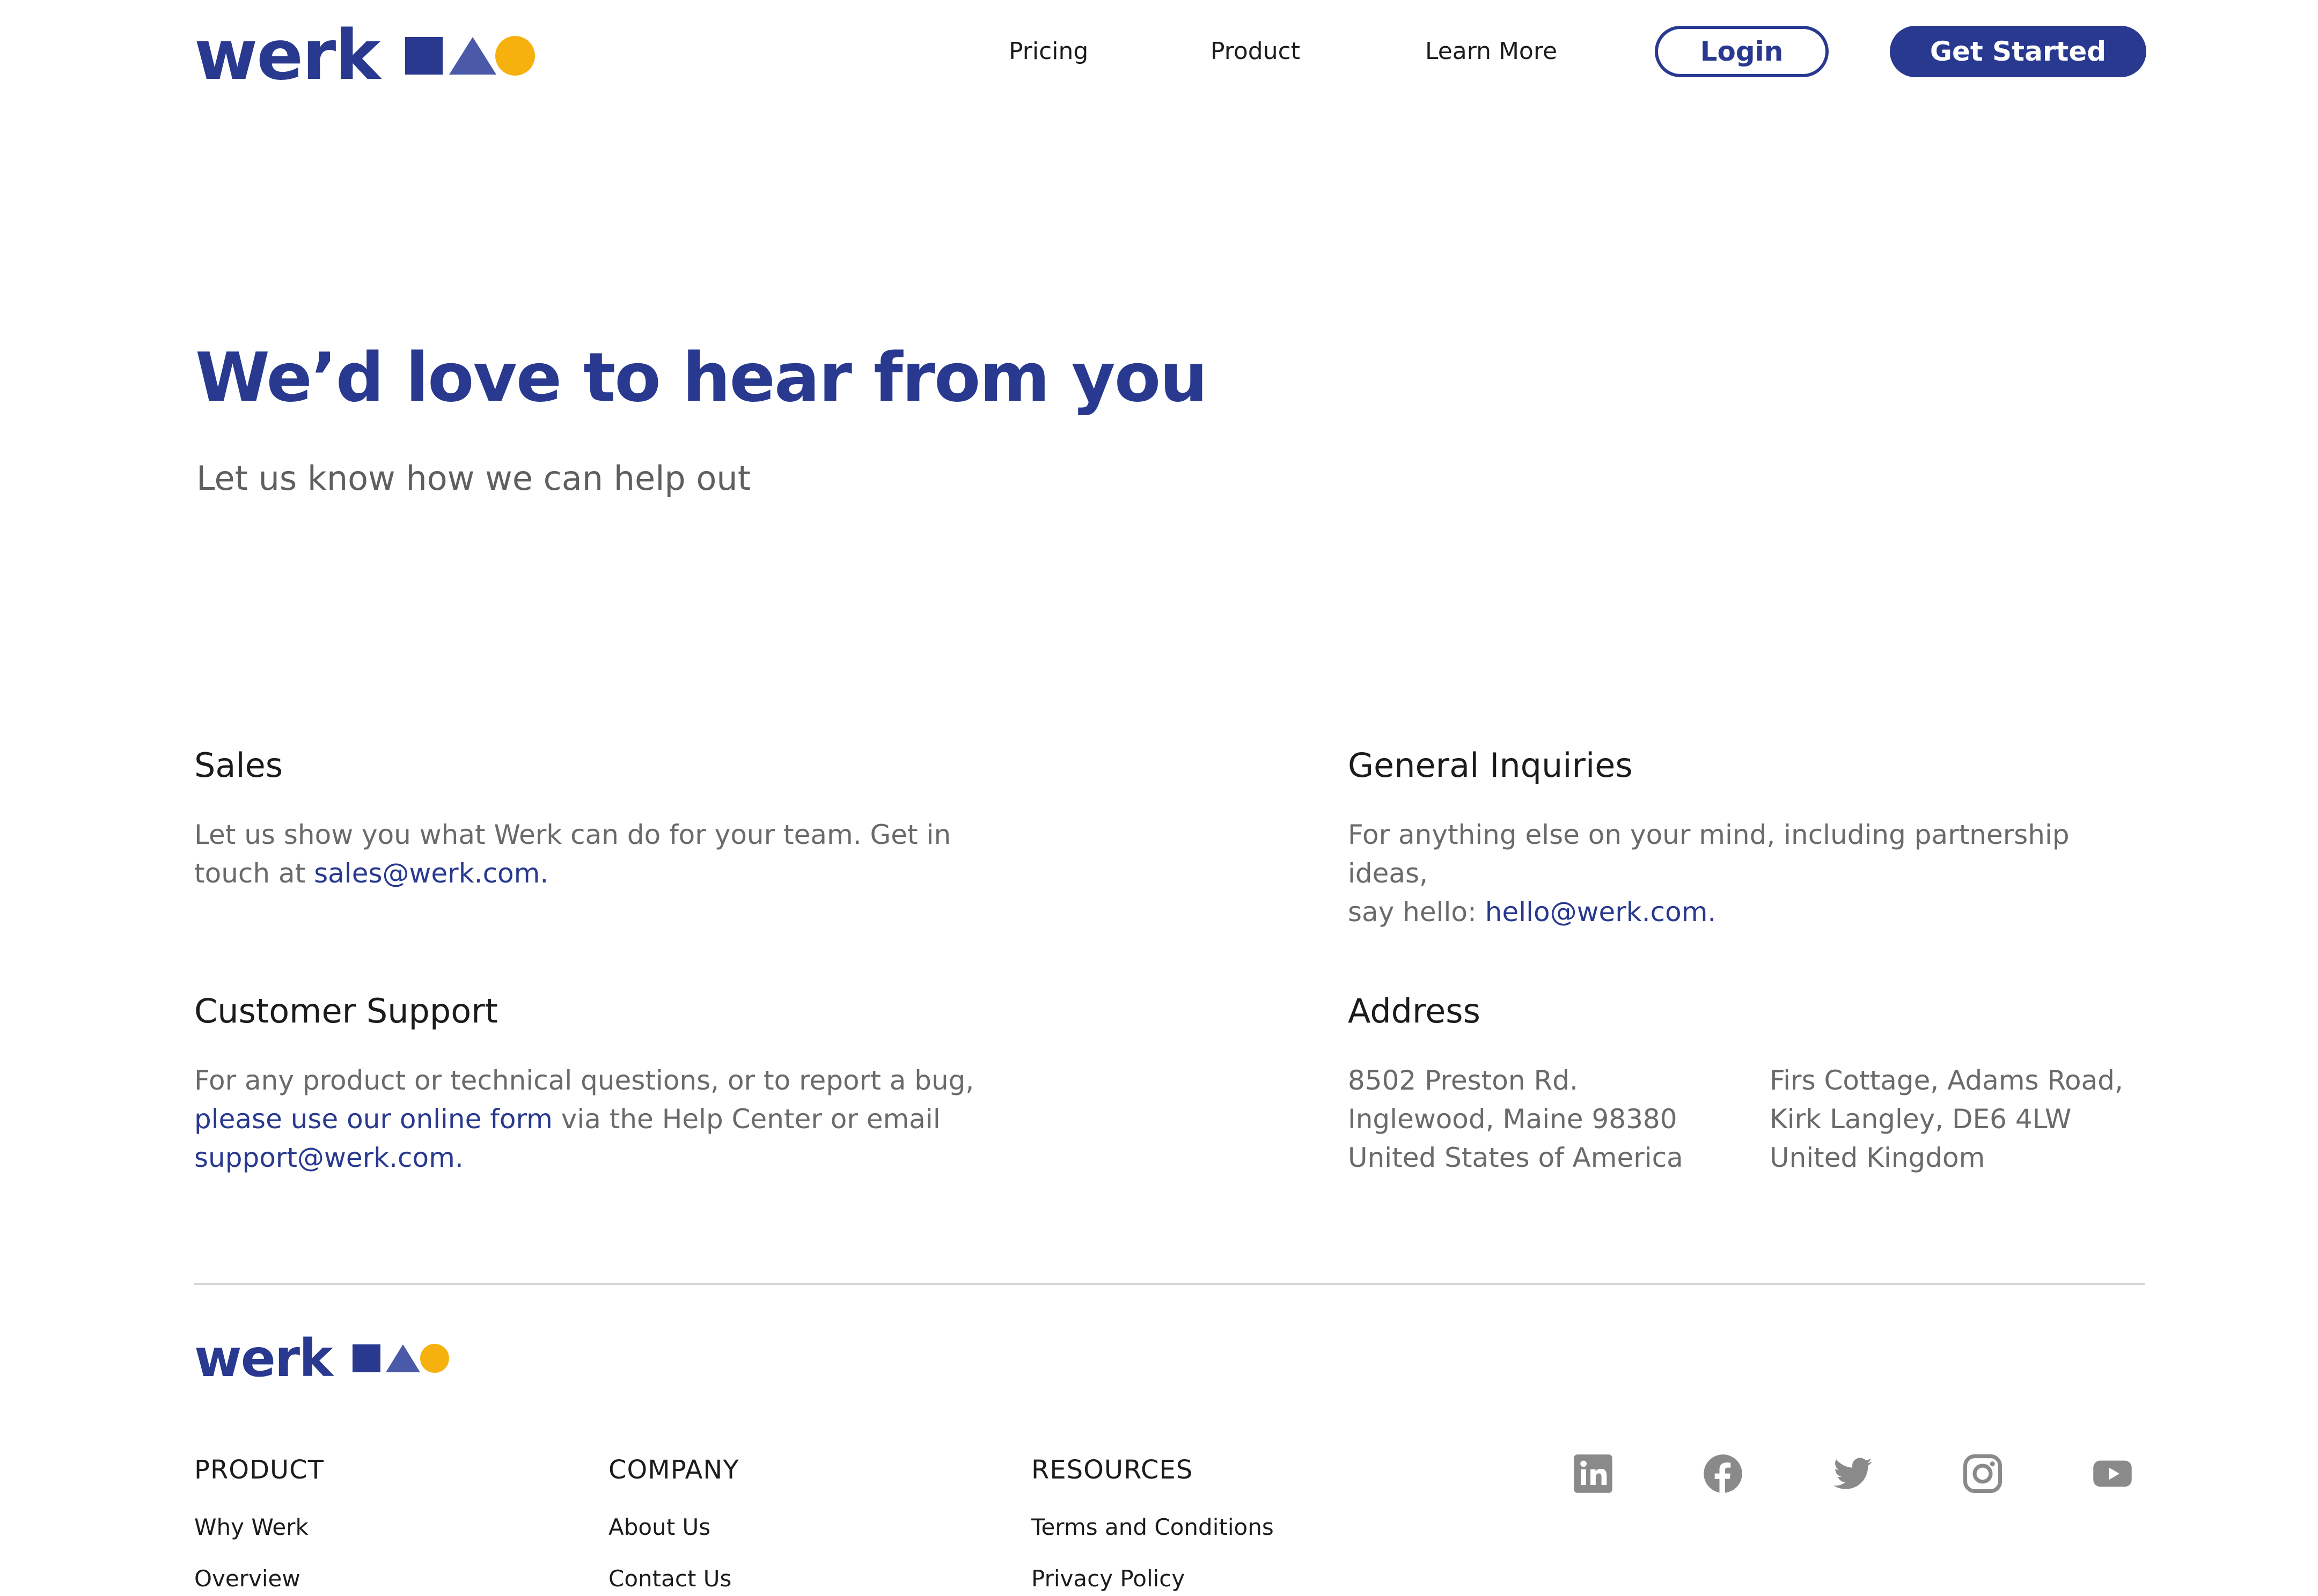 Image resolution: width=2318 pixels, height=1596 pixels. What do you see at coordinates (287, 55) in the screenshot?
I see `brand-wordmark: werk` at bounding box center [287, 55].